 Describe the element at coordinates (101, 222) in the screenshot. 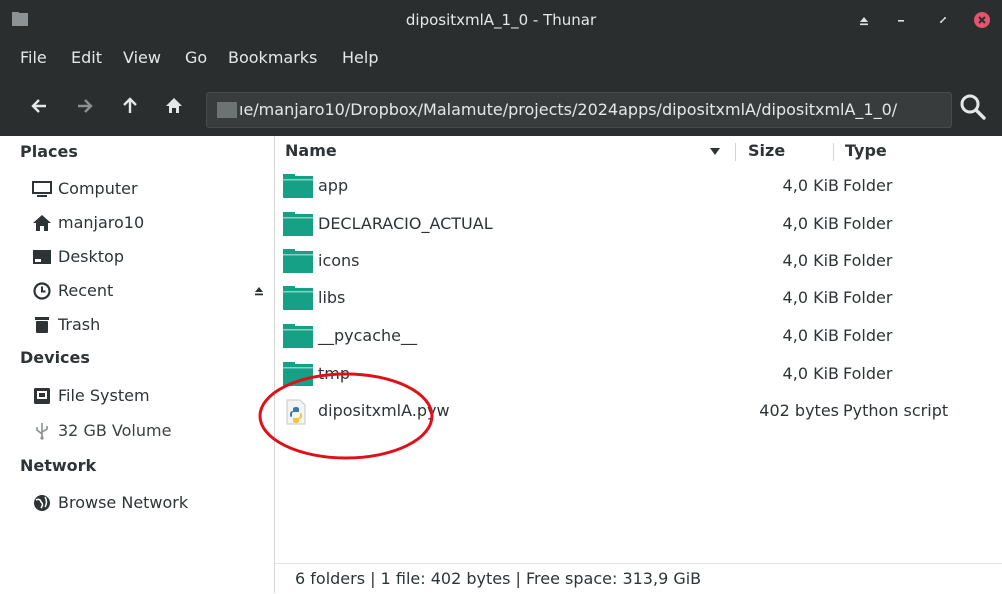

I see `sidebar-item-label: manjaro10` at that location.